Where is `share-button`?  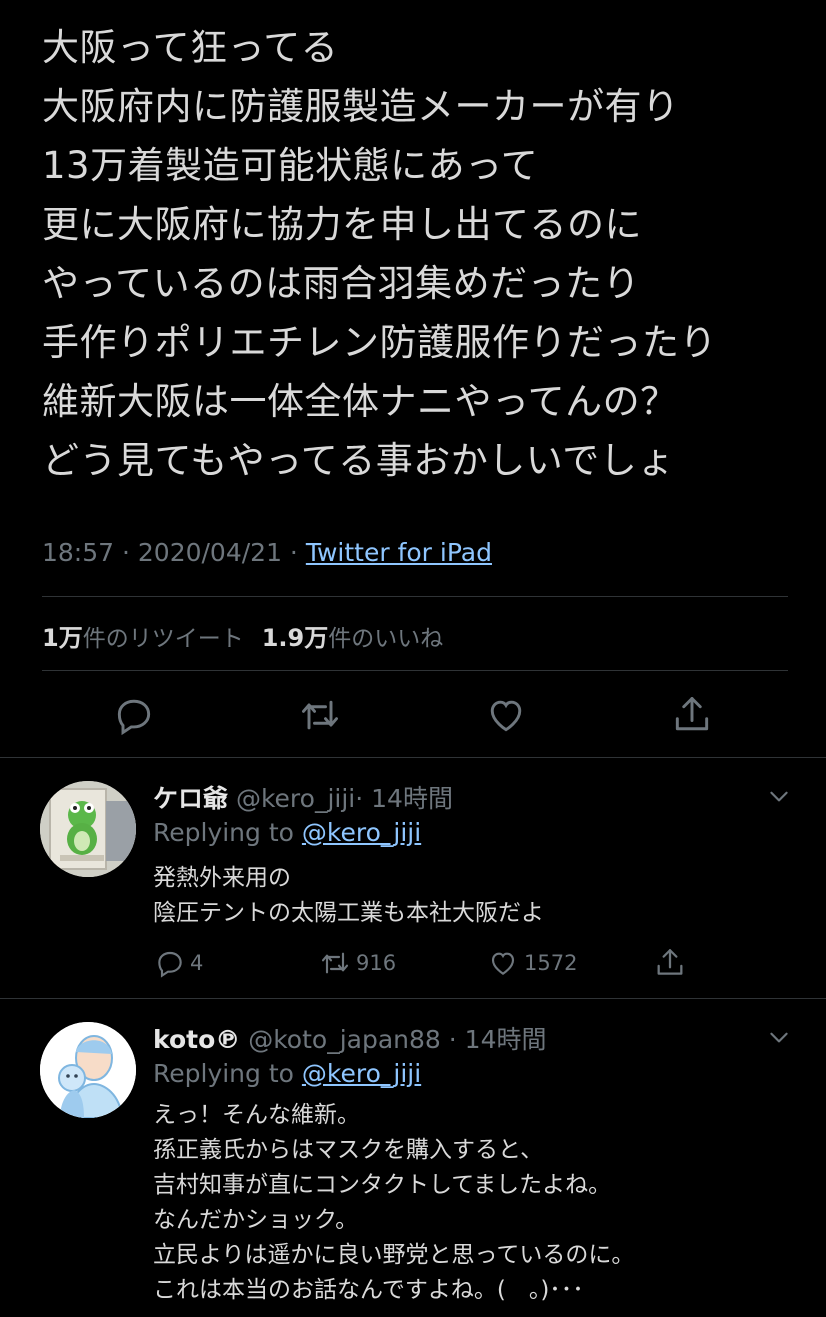 share-button is located at coordinates (672, 963).